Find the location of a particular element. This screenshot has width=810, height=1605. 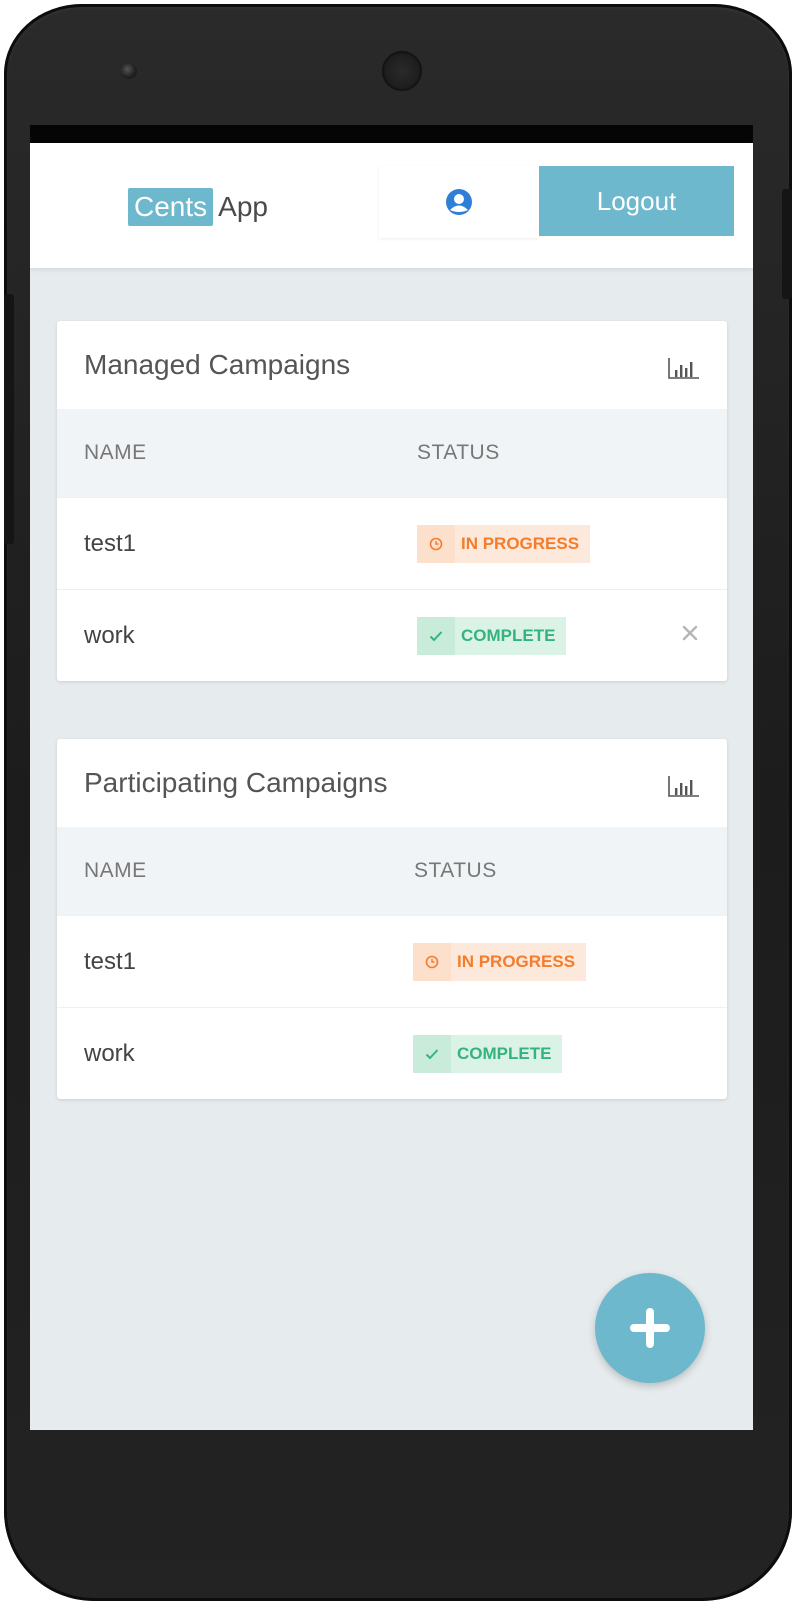

brand-logo: Cents App is located at coordinates (198, 207).